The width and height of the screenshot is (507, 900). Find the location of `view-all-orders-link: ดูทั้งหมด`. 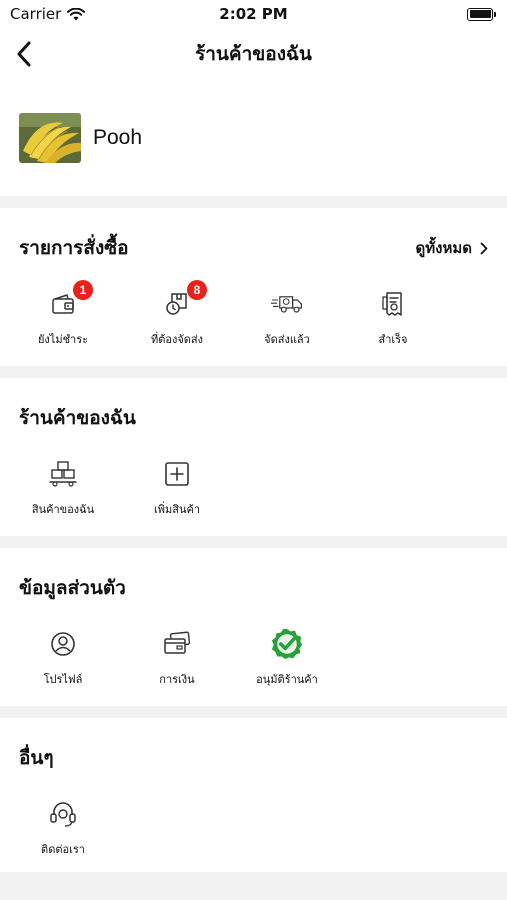

view-all-orders-link: ดูทั้งหมด is located at coordinates (452, 248).